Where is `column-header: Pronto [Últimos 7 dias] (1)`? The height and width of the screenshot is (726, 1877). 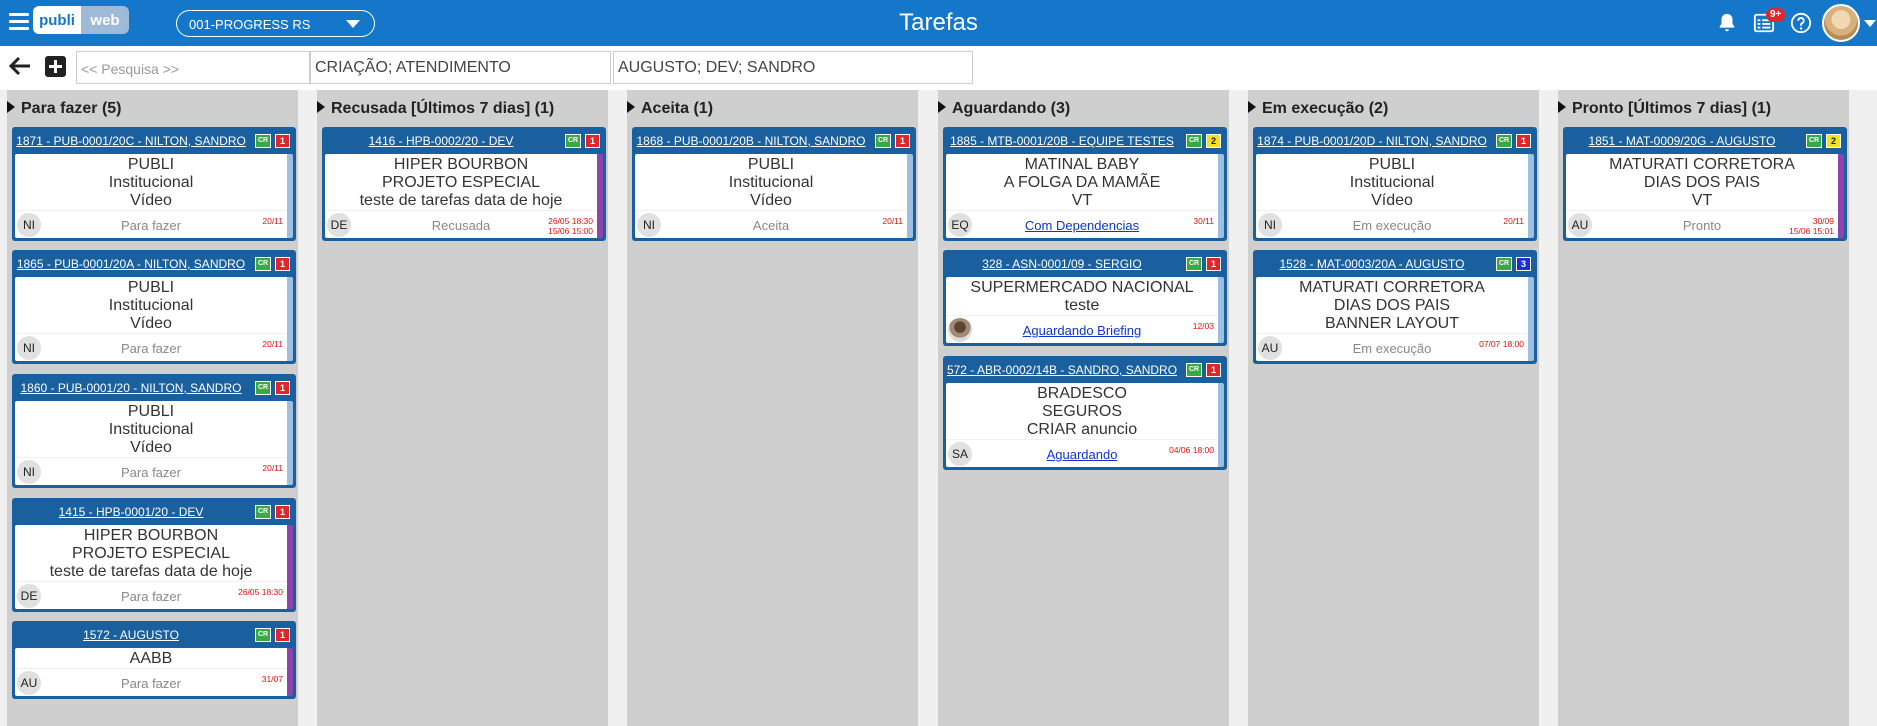
column-header: Pronto [Últimos 7 dias] (1) is located at coordinates (1664, 109).